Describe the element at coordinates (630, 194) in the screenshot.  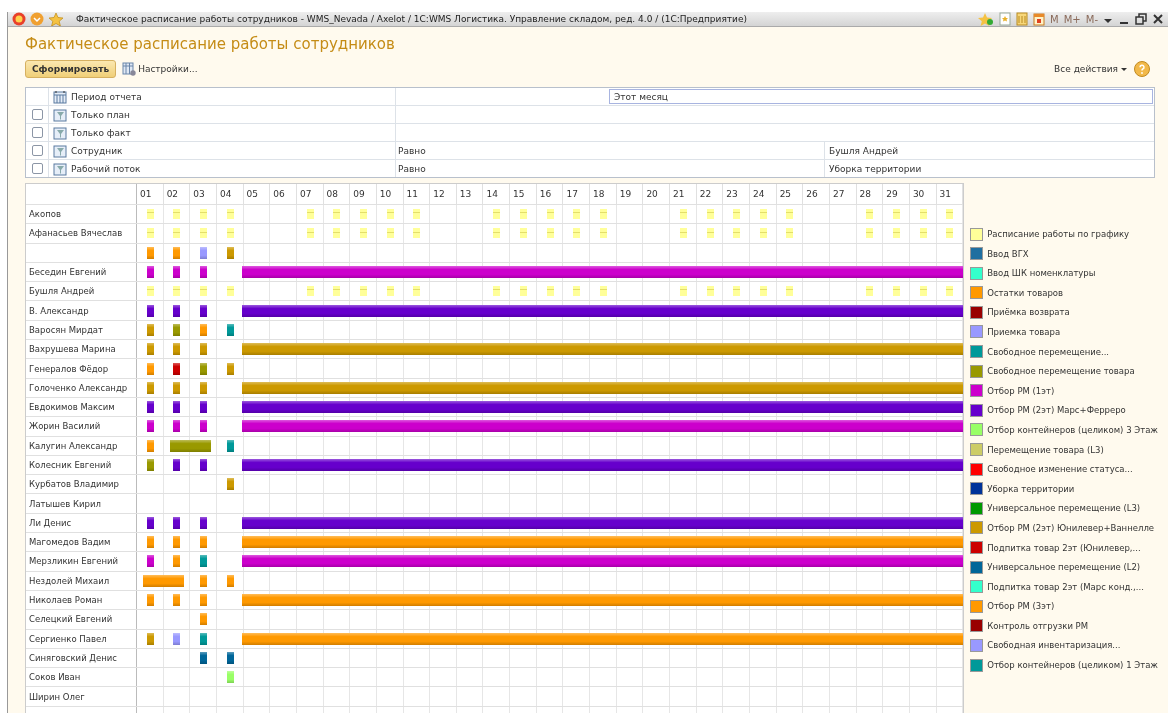
I see `day-header: 19` at that location.